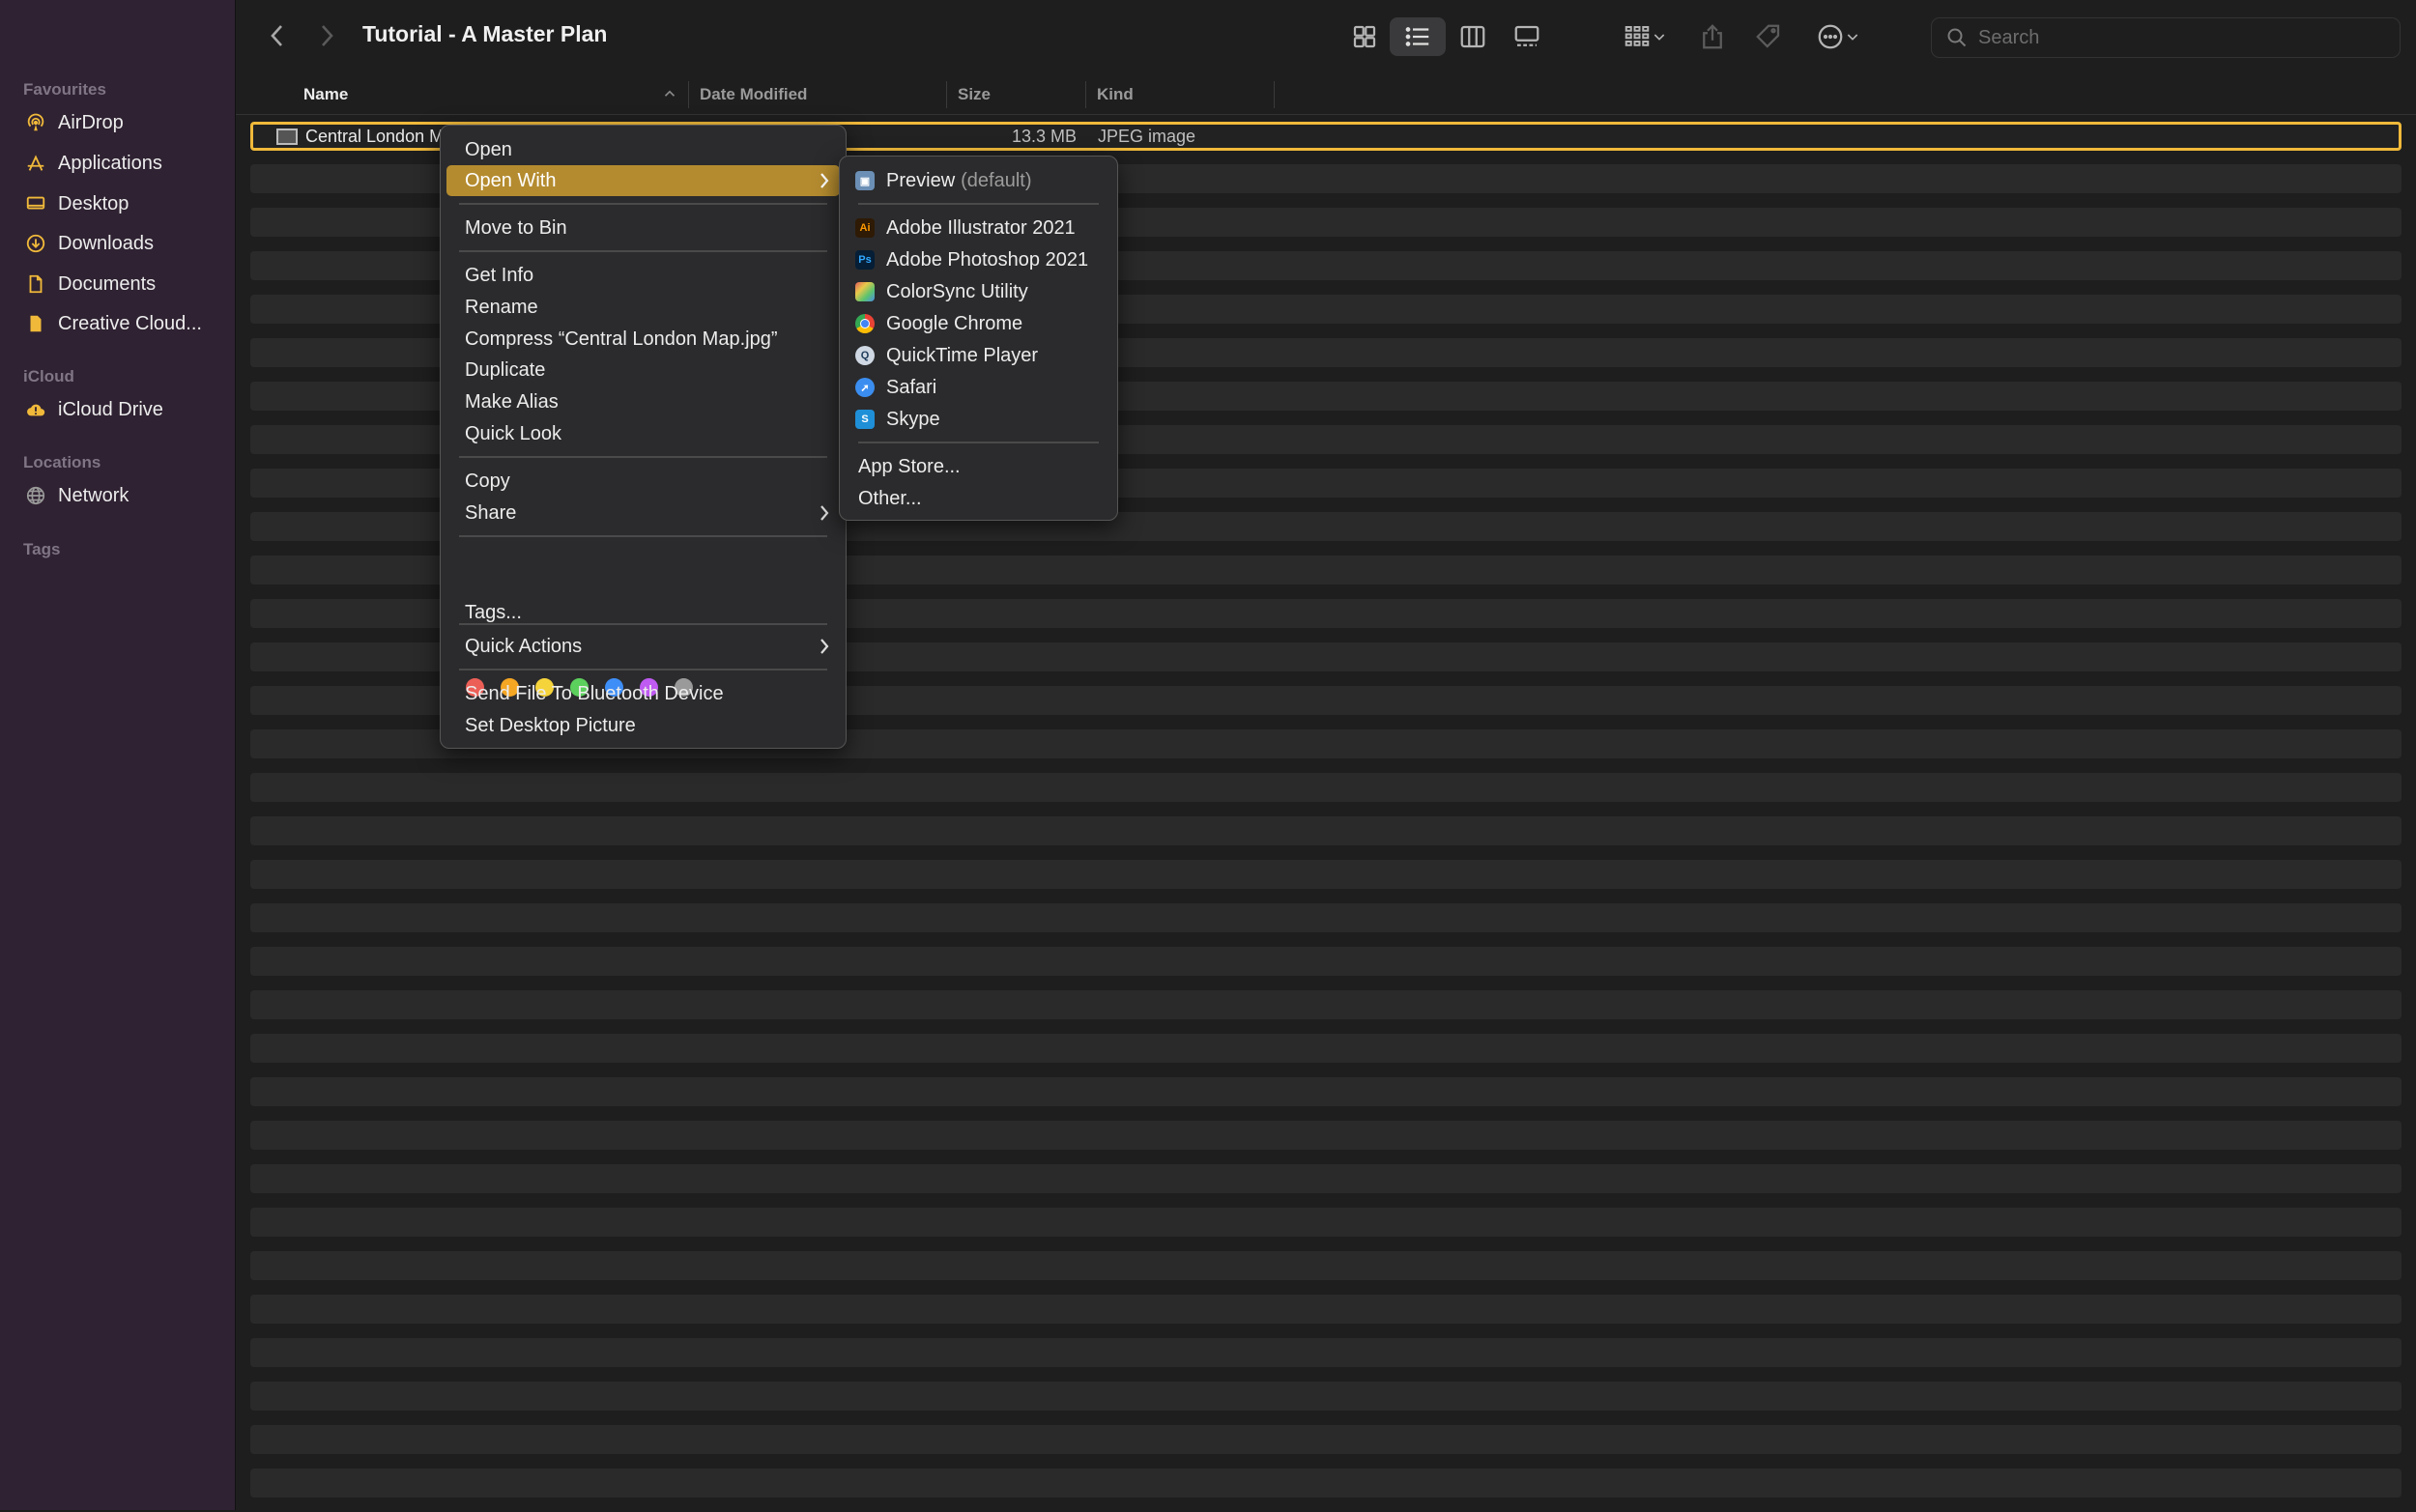 The height and width of the screenshot is (1512, 2416). I want to click on gallery-view-button, so click(1527, 36).